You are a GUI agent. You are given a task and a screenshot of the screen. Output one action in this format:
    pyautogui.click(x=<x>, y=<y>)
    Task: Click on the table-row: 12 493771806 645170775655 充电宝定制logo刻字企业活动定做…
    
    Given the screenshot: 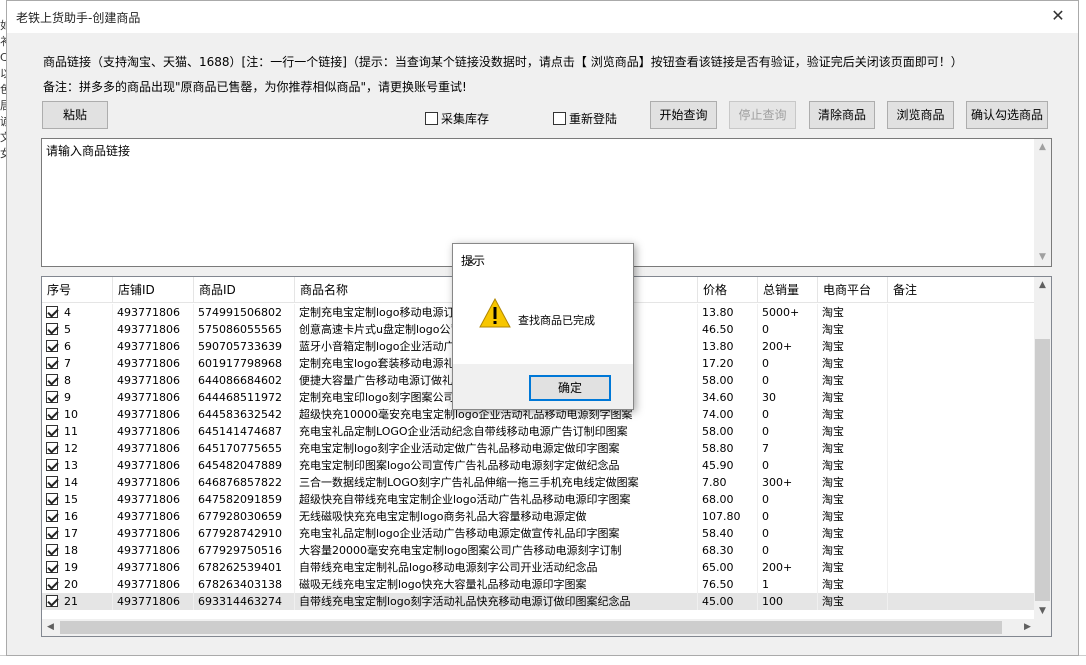 What is the action you would take?
    pyautogui.click(x=539, y=448)
    